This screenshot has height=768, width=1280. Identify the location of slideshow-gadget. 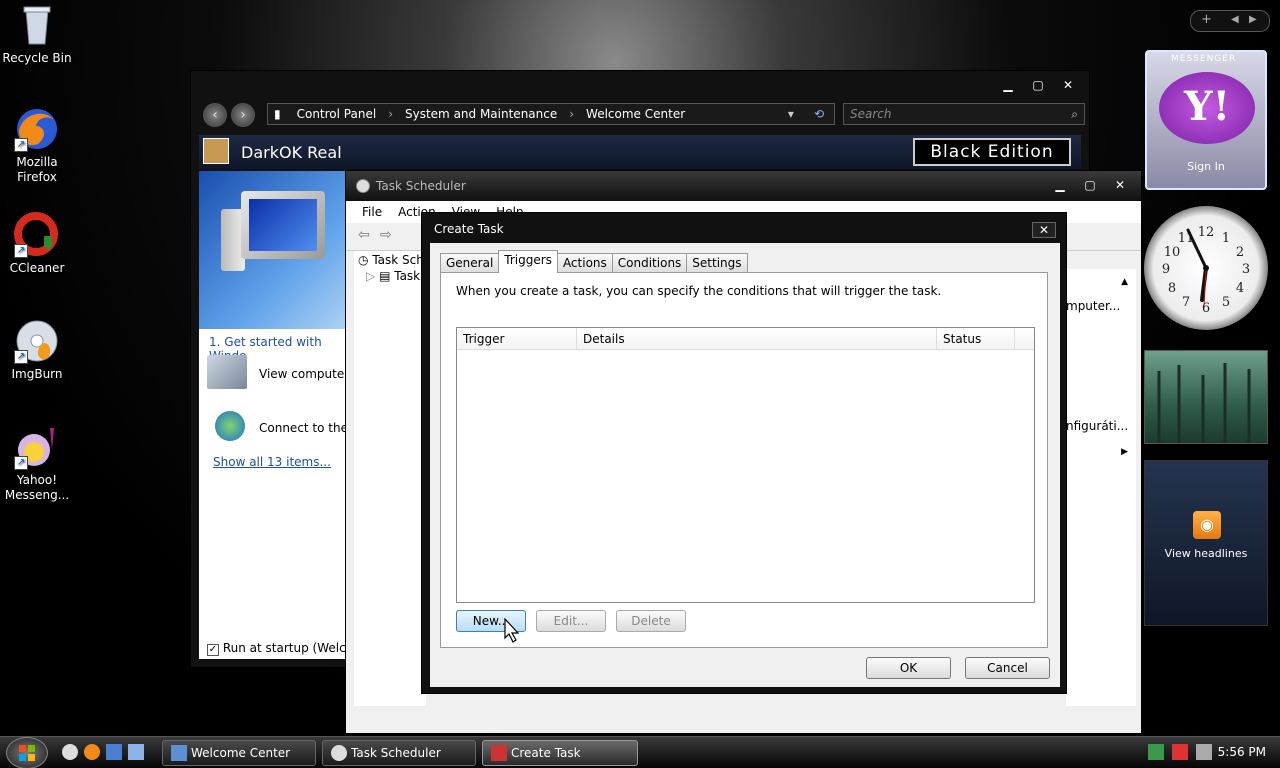
(1206, 397).